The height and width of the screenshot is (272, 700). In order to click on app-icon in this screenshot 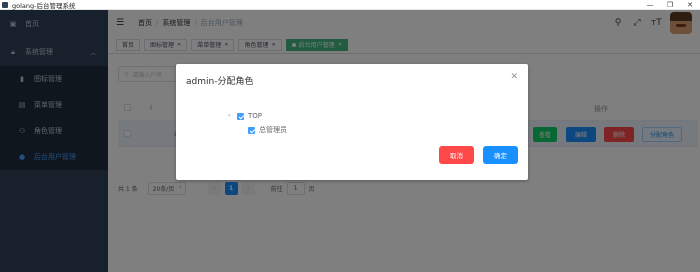, I will do `click(5, 4)`.